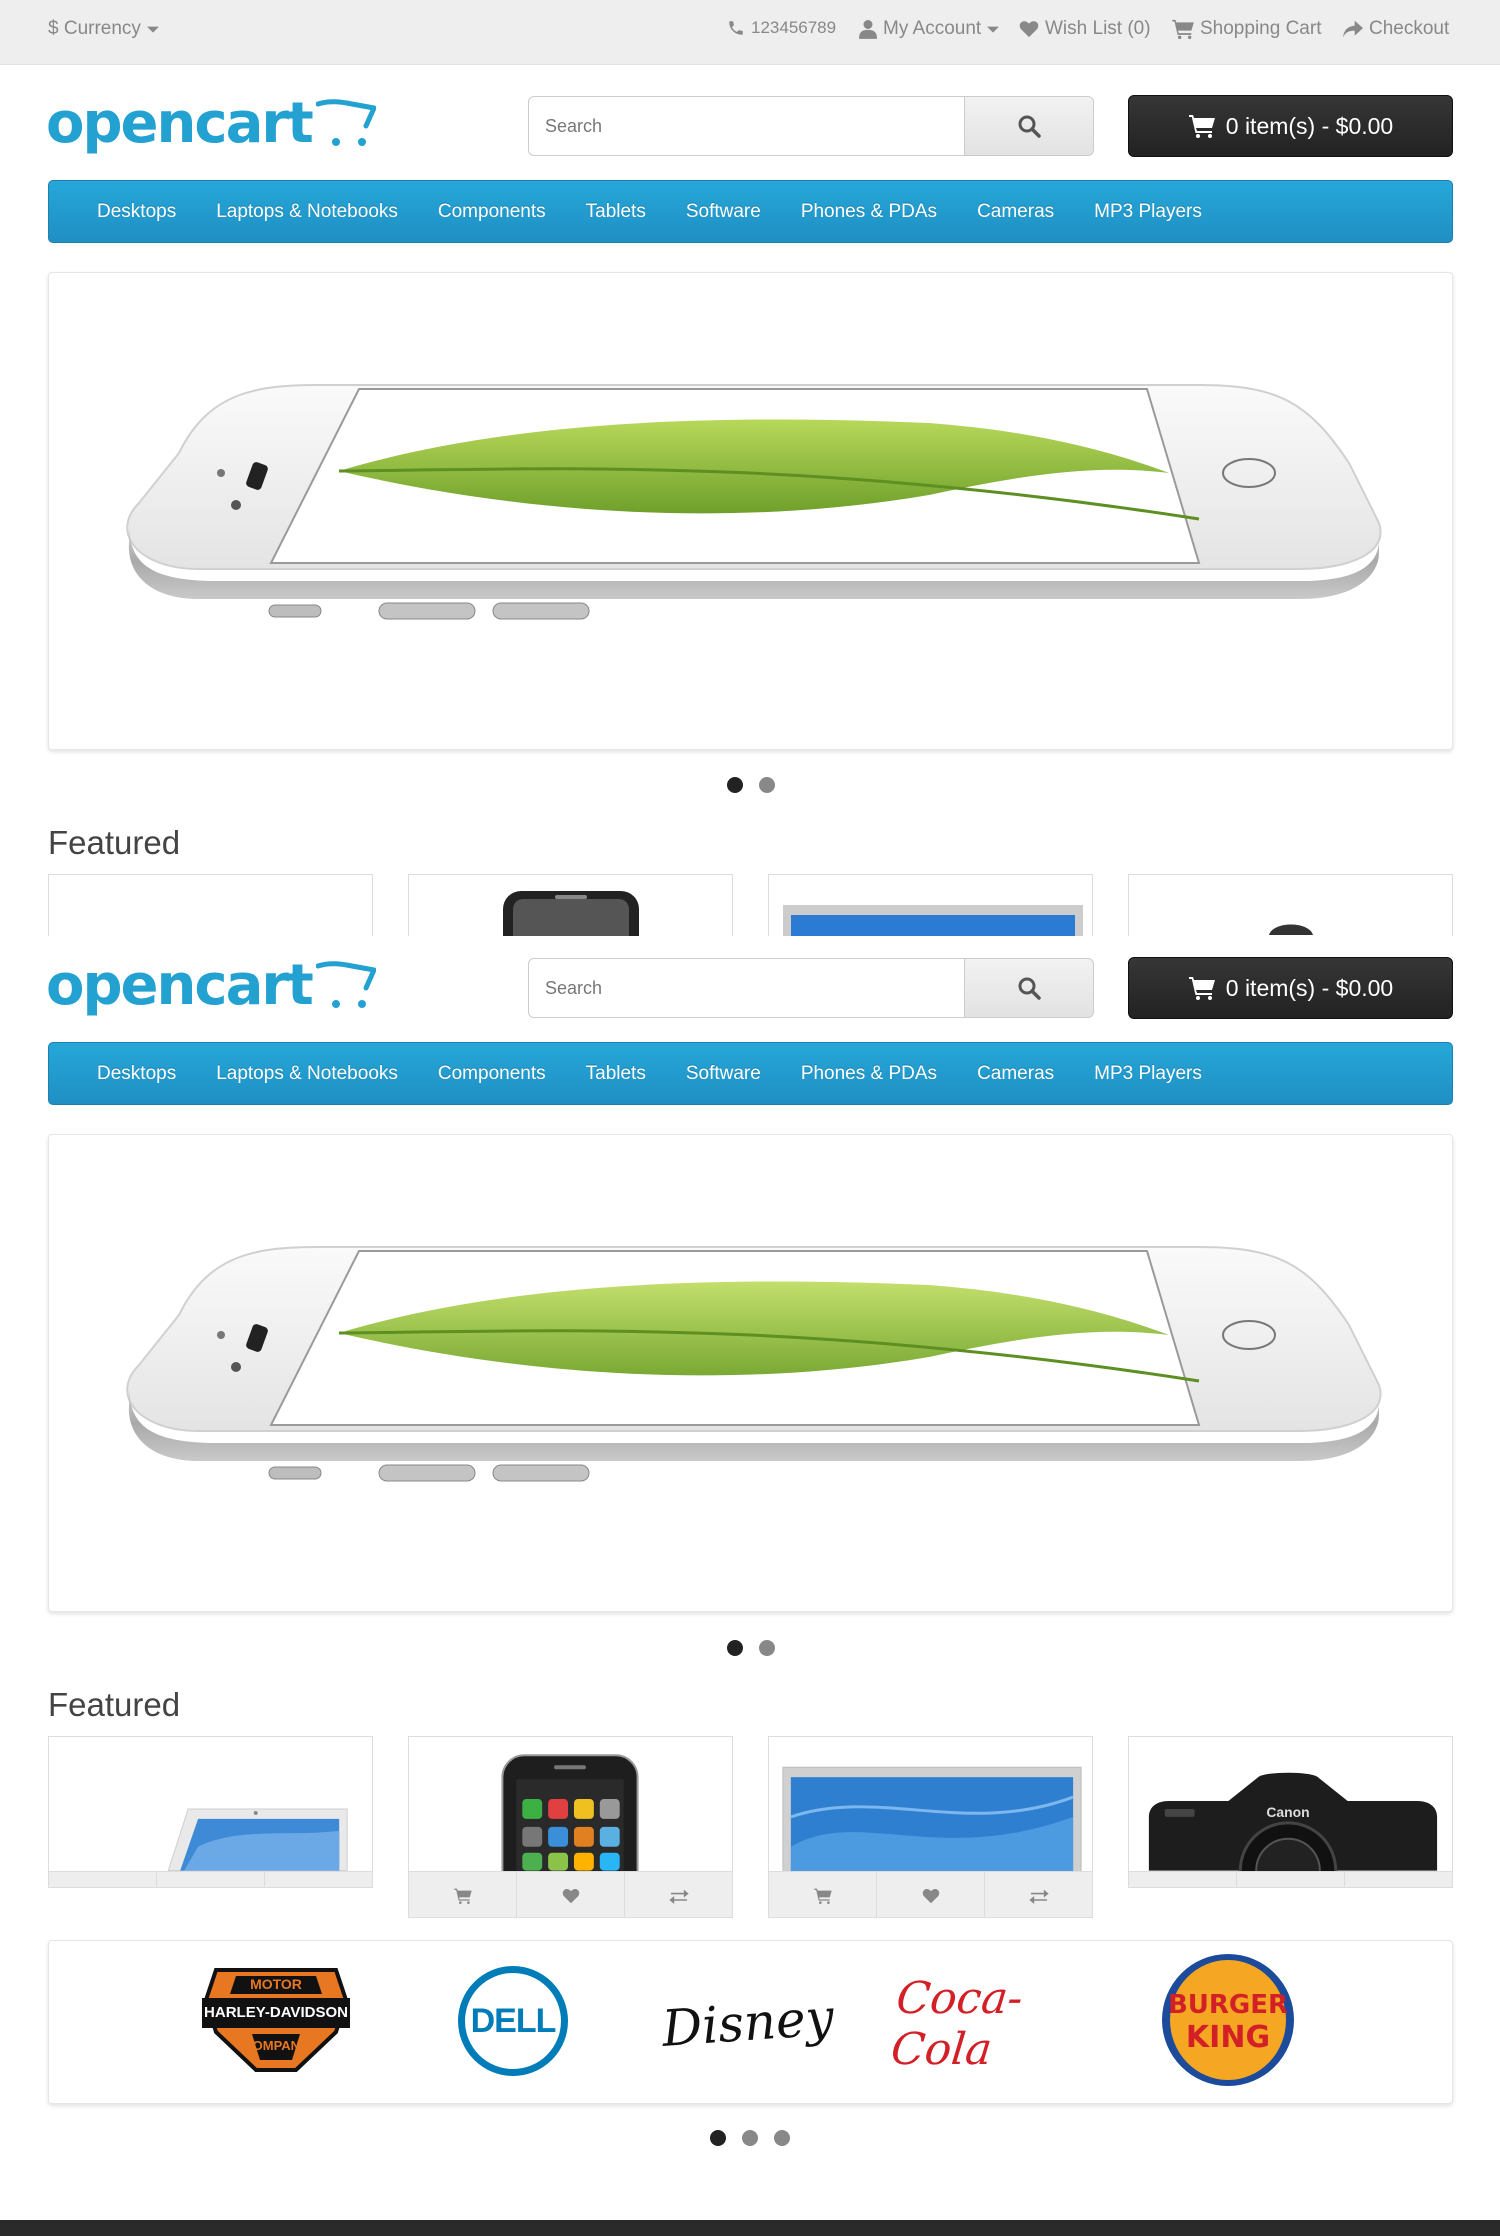 The height and width of the screenshot is (2236, 1500). What do you see at coordinates (986, 2024) in the screenshot?
I see `brand-logo-coca-cola: Coca-Cola` at bounding box center [986, 2024].